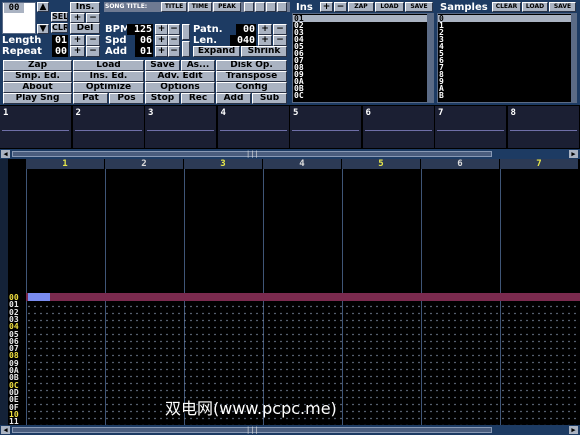 This screenshot has width=580, height=435. I want to click on ins-zap-button: ZAP, so click(361, 7).